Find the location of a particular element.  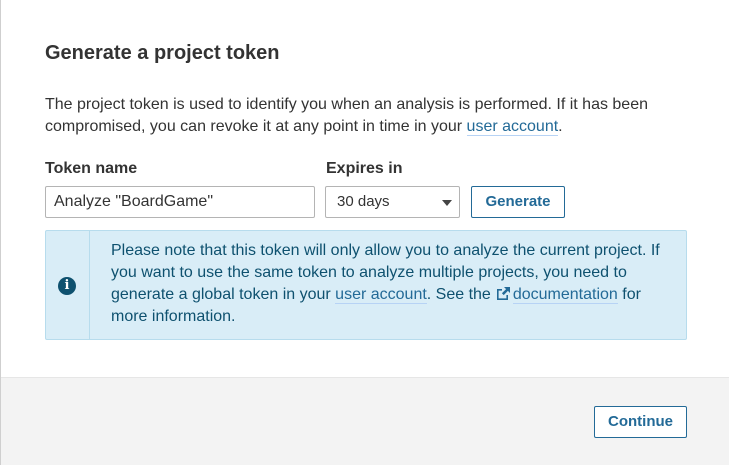

token-name-input is located at coordinates (180, 202).